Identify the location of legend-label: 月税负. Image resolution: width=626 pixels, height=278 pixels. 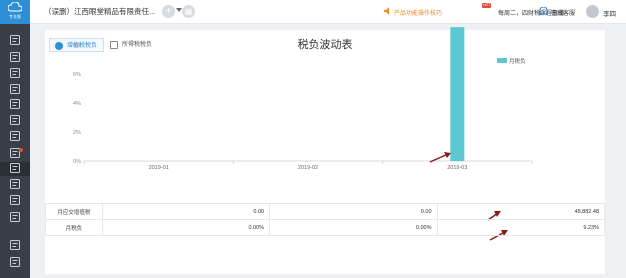
(517, 62).